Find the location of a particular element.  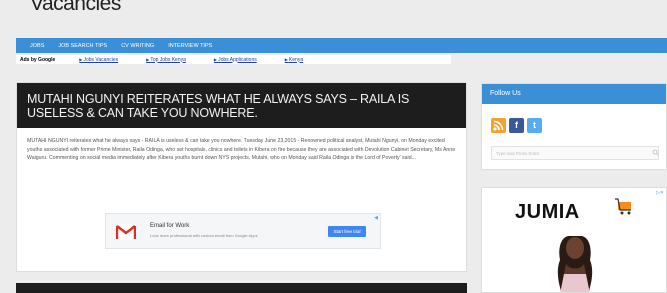

site-title: Vacancies is located at coordinates (75, 8).